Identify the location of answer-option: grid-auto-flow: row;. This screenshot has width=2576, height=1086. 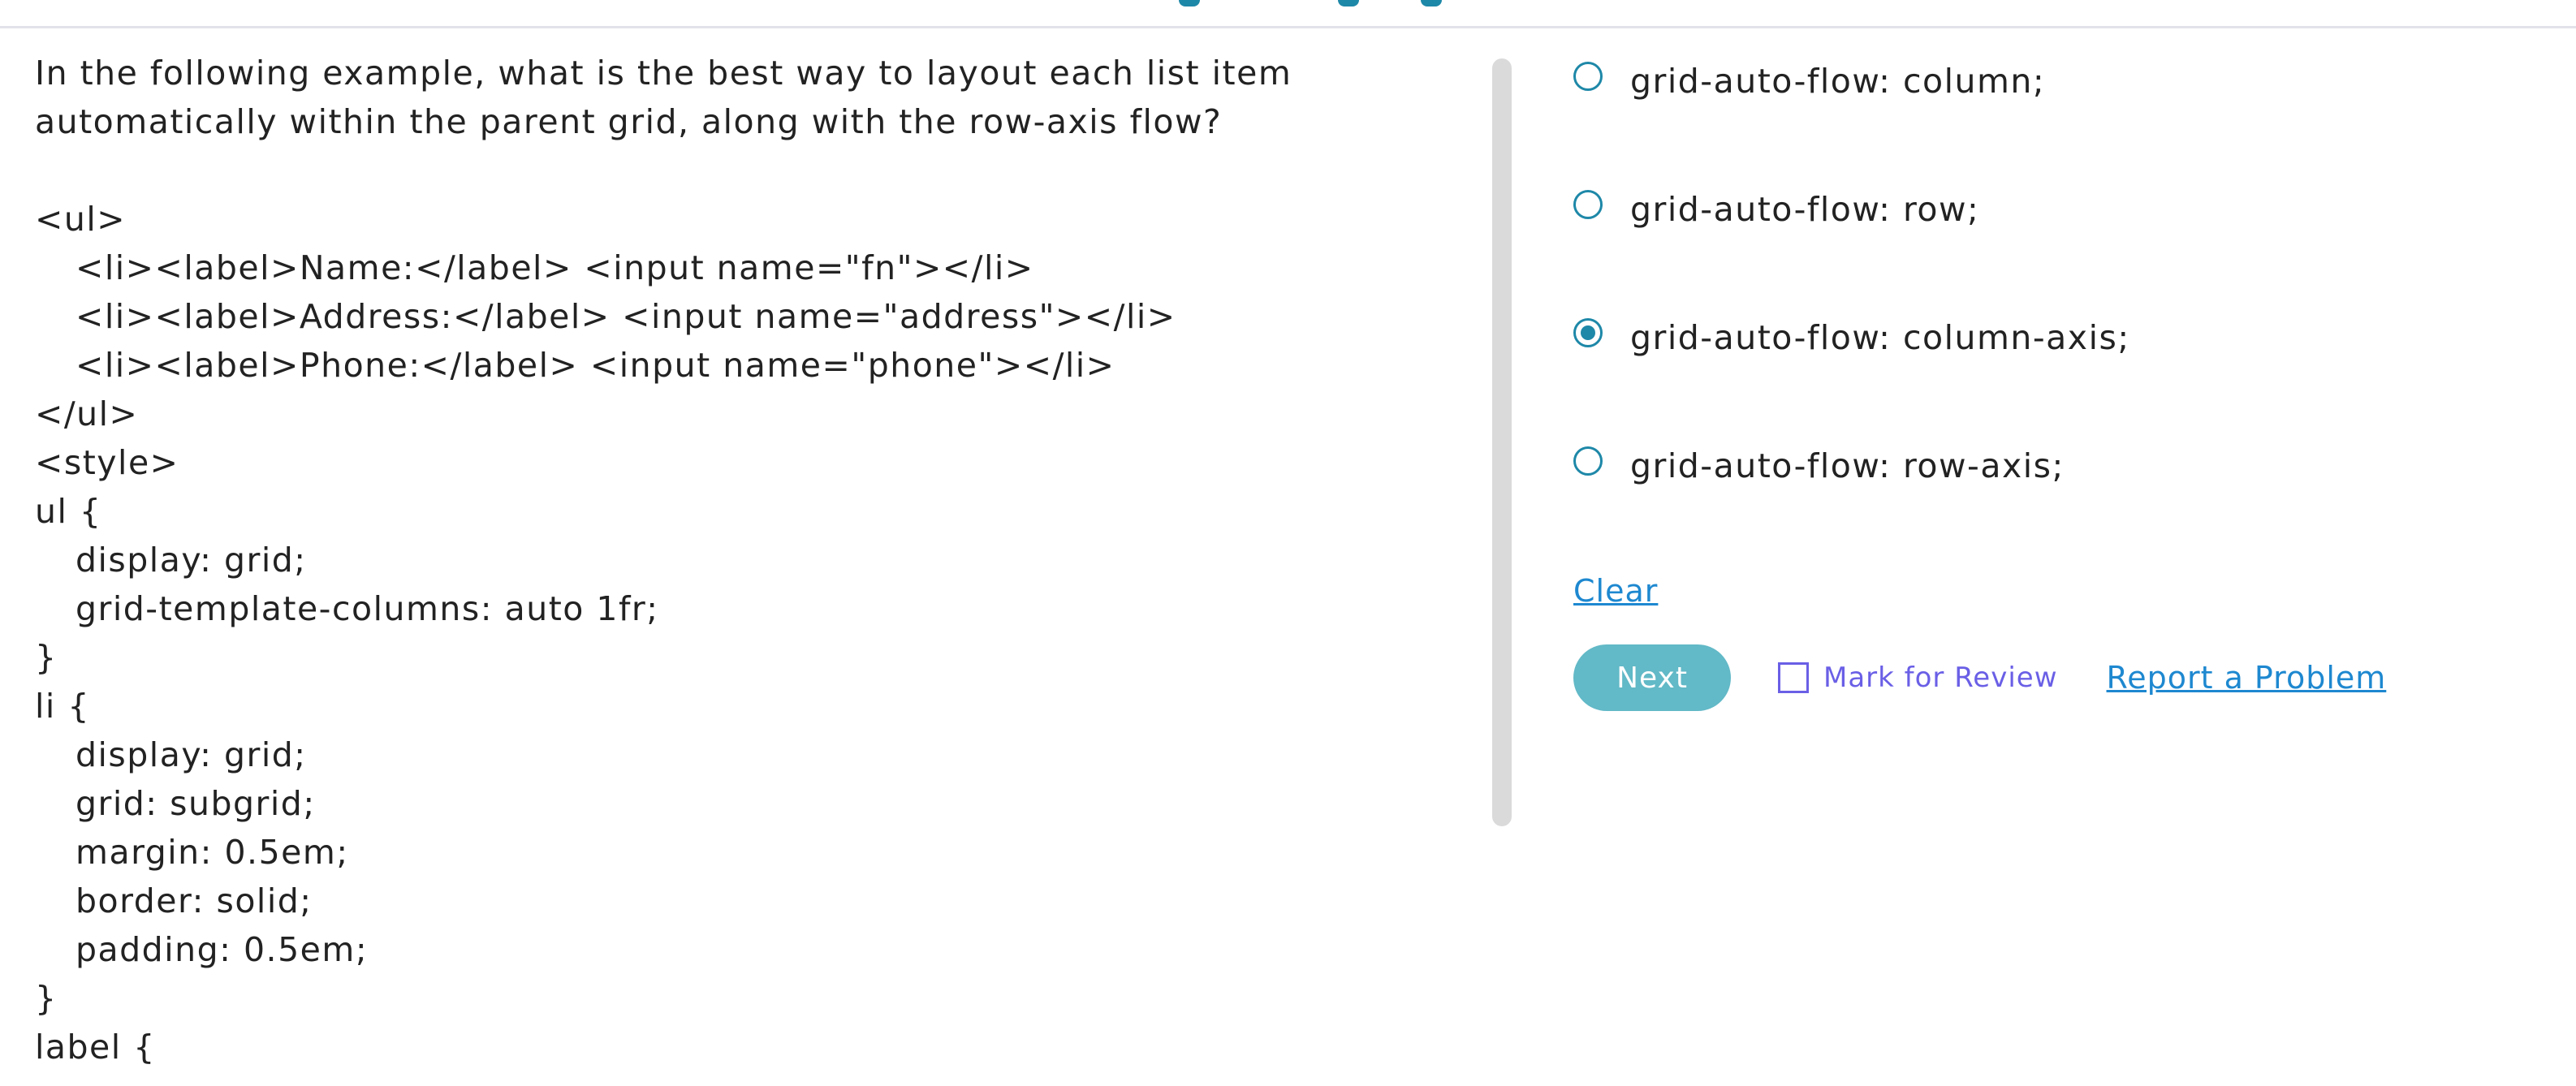
(1851, 210).